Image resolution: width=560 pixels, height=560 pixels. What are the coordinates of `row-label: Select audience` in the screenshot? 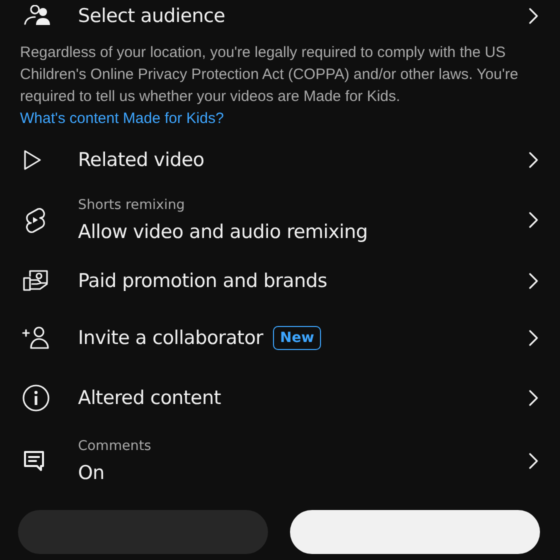 It's located at (152, 16).